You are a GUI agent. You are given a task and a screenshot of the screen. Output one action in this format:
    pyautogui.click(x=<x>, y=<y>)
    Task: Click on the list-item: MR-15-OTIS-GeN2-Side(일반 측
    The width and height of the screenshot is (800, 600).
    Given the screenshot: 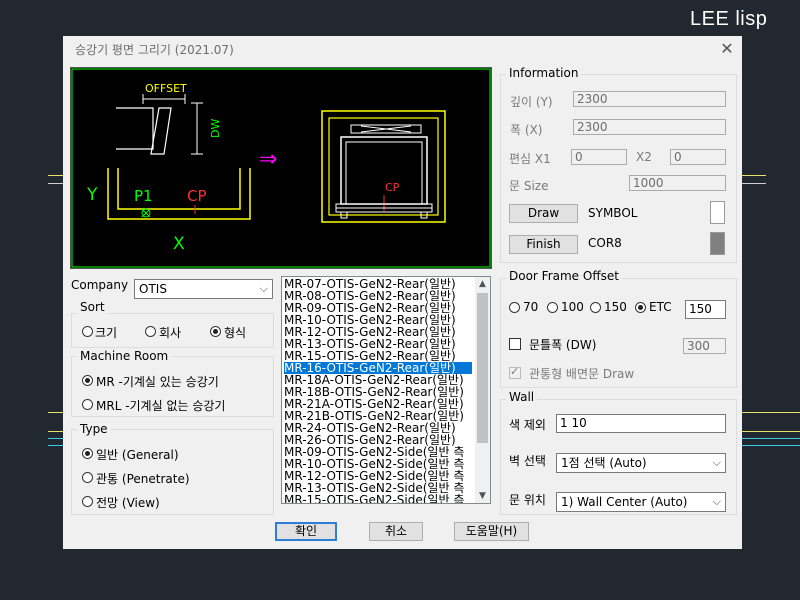 What is the action you would take?
    pyautogui.click(x=378, y=498)
    